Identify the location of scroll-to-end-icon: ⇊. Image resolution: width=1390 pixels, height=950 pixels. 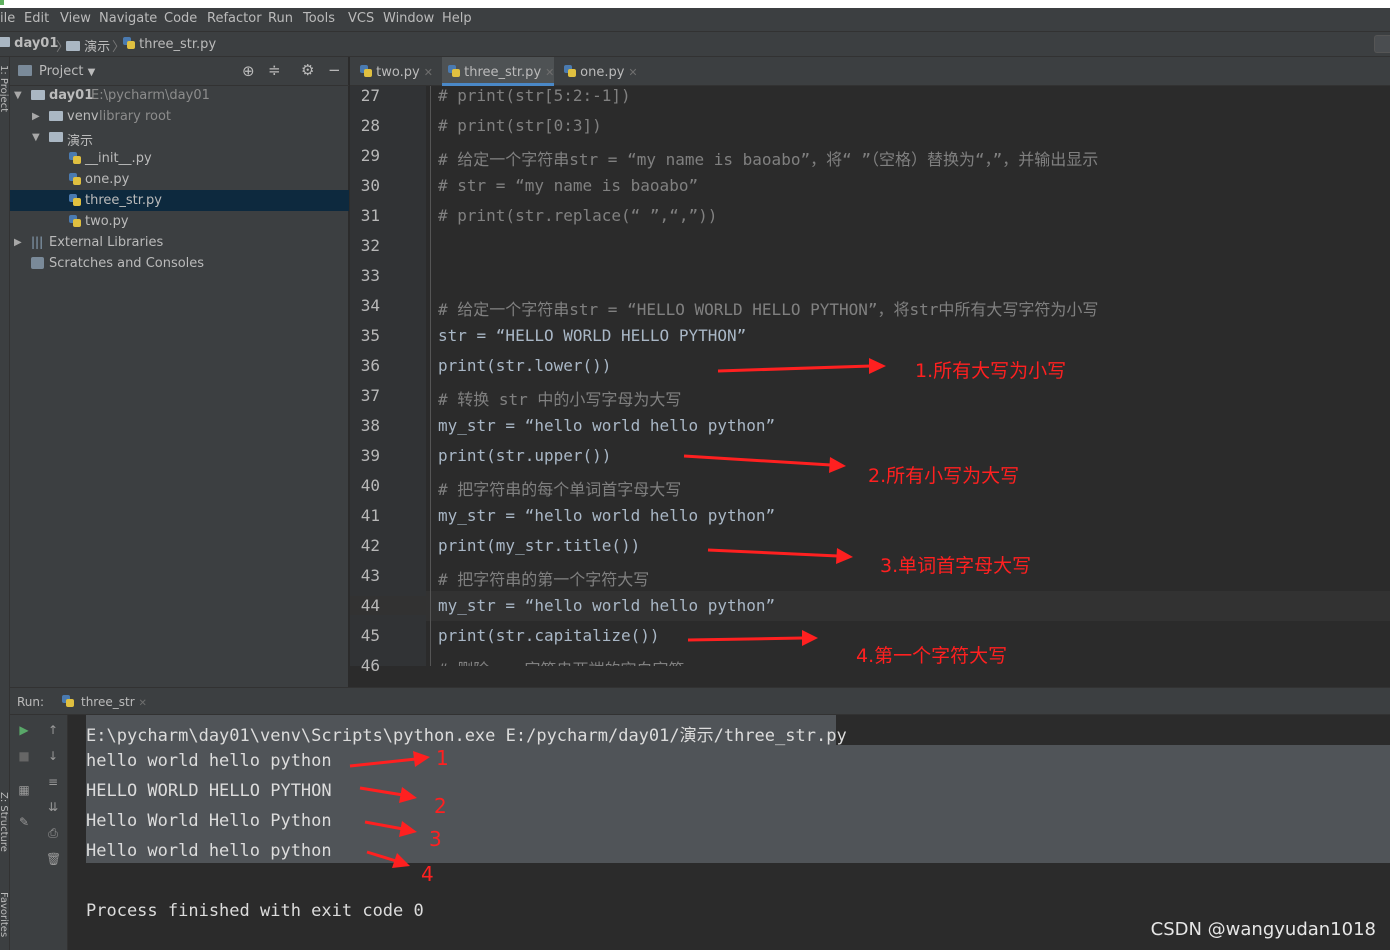
(53, 807).